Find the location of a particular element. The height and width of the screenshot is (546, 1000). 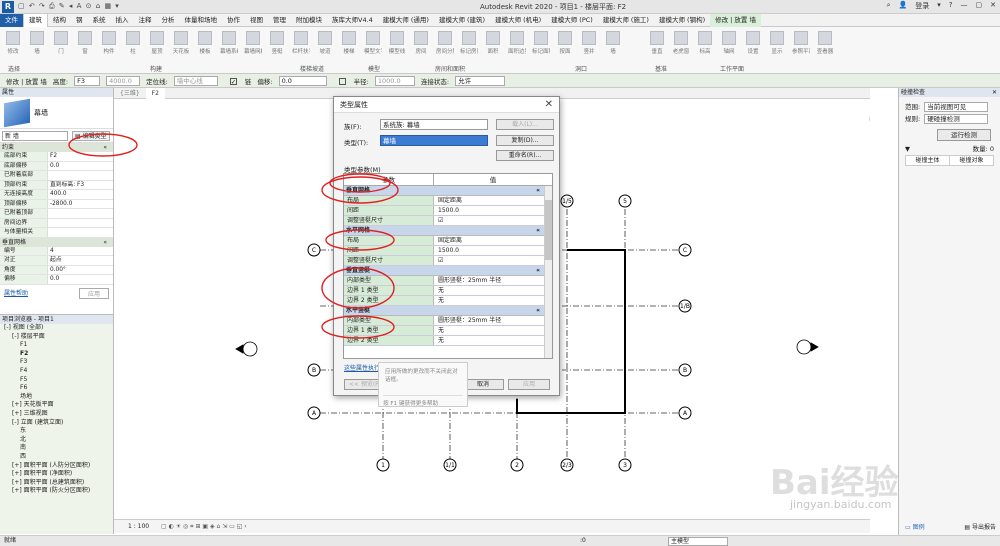

ribbon-button-6: 屋顶 is located at coordinates (157, 43).